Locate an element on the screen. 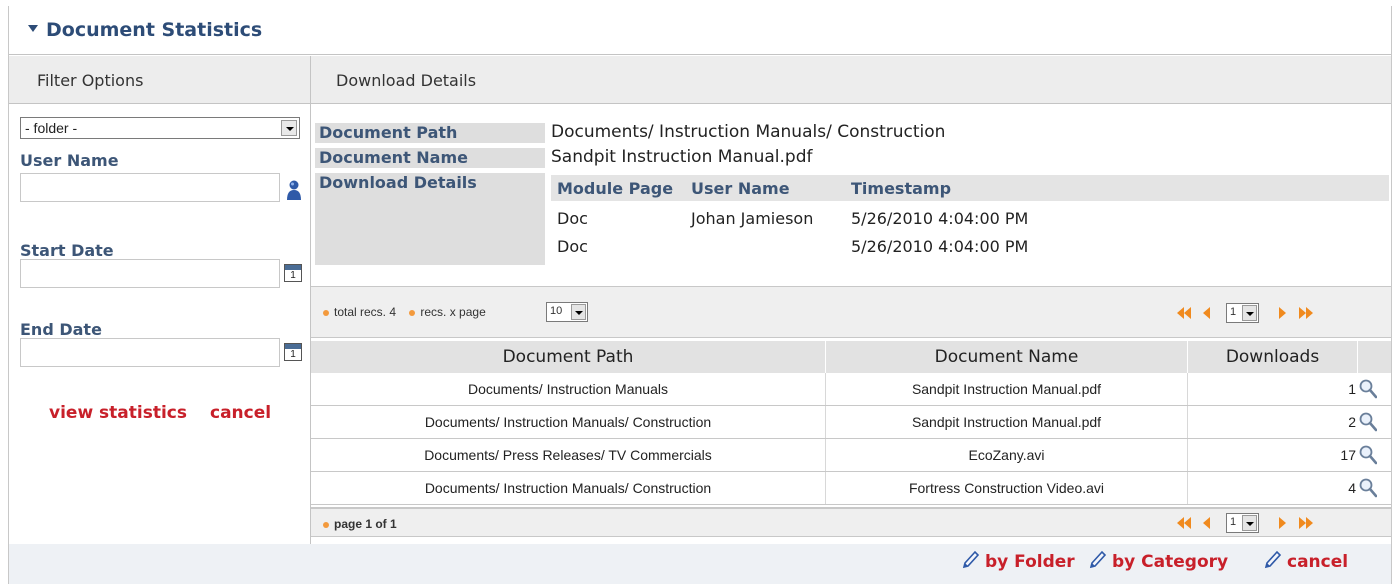 This screenshot has width=1395, height=584. download-row: Doc Johan Jamieson 5/26/2010 4:04:00 PM is located at coordinates (970, 219).